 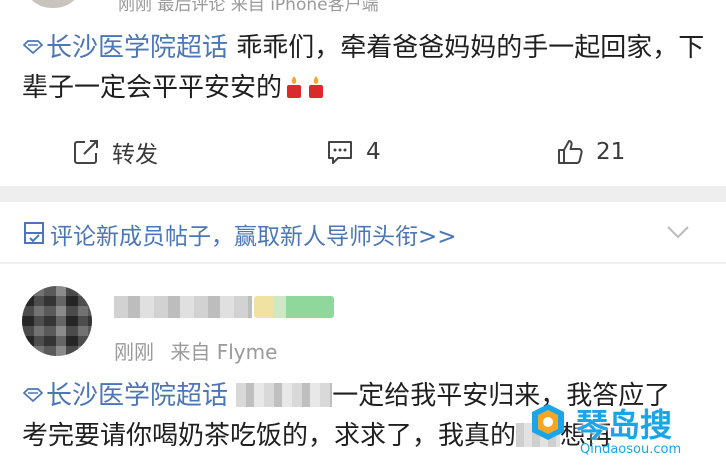 I want to click on like-count: 21, so click(x=611, y=152).